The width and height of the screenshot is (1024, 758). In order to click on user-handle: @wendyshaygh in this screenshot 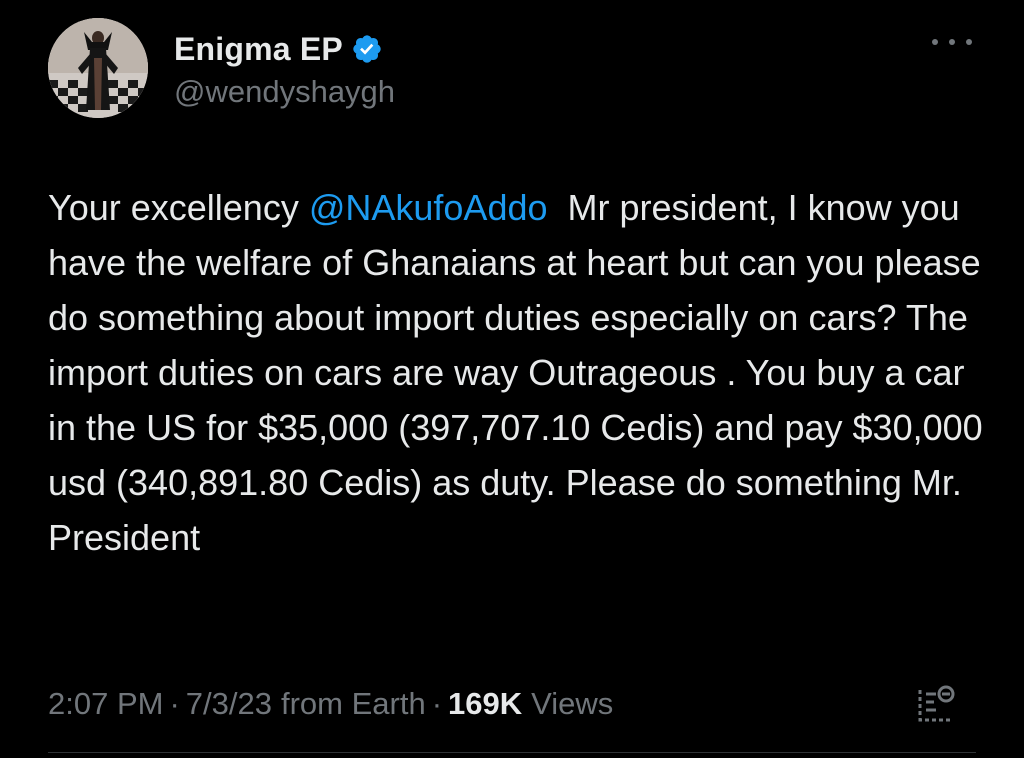, I will do `click(284, 92)`.